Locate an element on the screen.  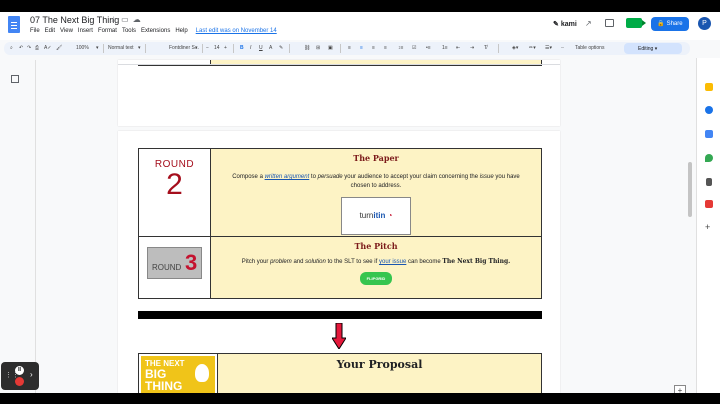
text-run: can become is located at coordinates (424, 262).